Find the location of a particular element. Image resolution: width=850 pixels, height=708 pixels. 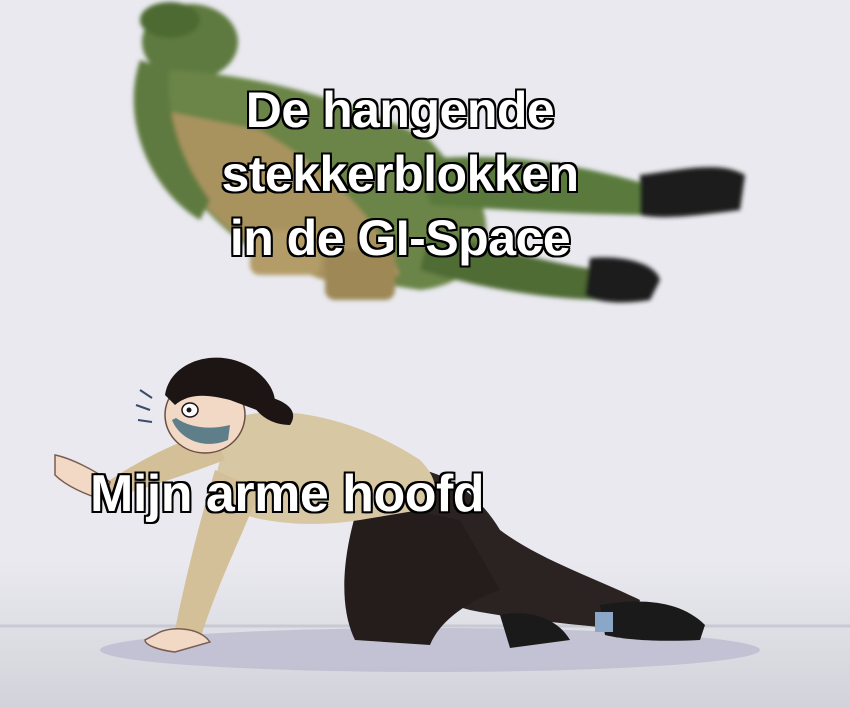

bottom-caption: Mijn arme hoofd is located at coordinates (287, 494).